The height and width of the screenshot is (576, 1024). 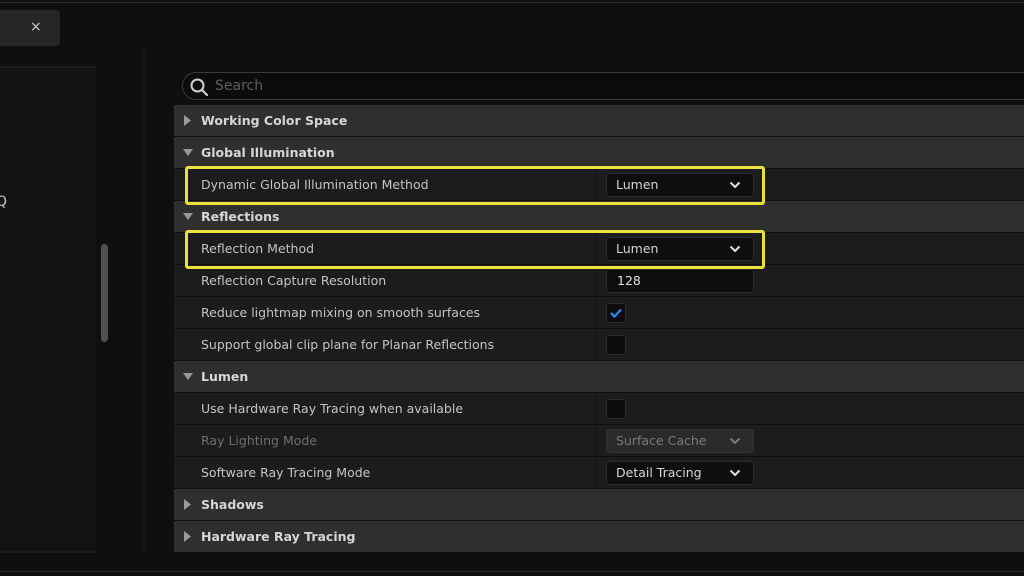 What do you see at coordinates (36, 27) in the screenshot?
I see `close-icon: ×` at bounding box center [36, 27].